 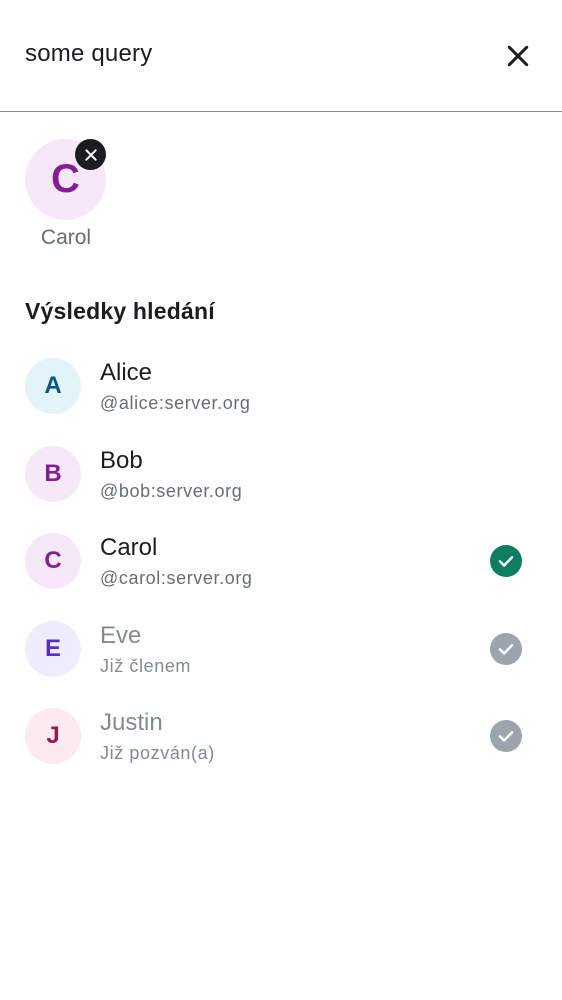 I want to click on list-item: C Carol @carol:server.org, so click(x=281, y=561).